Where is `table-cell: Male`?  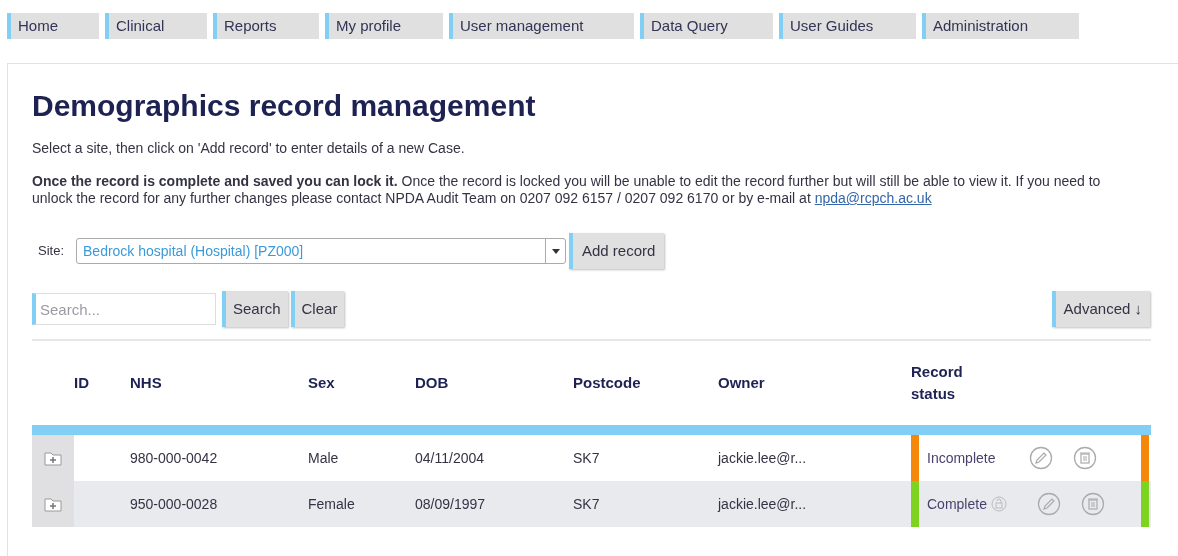 table-cell: Male is located at coordinates (323, 457).